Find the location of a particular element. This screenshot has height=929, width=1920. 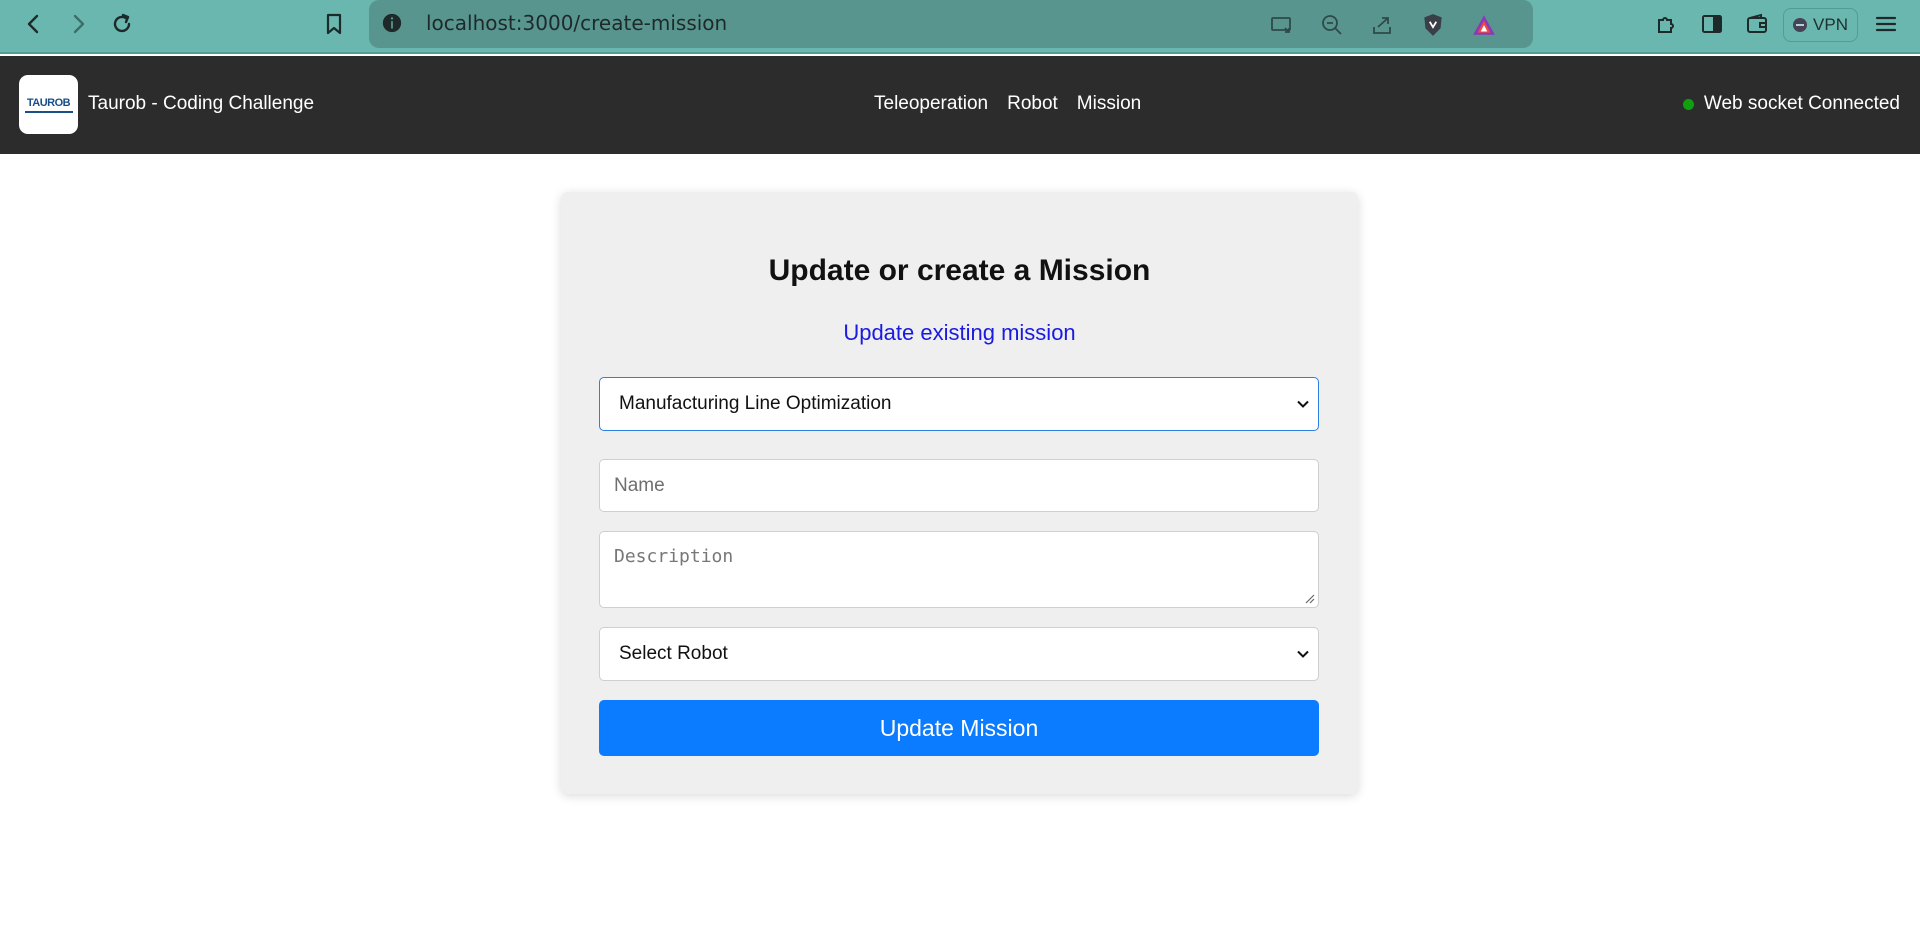

websocket-status: Web socket Connected is located at coordinates (1791, 104).